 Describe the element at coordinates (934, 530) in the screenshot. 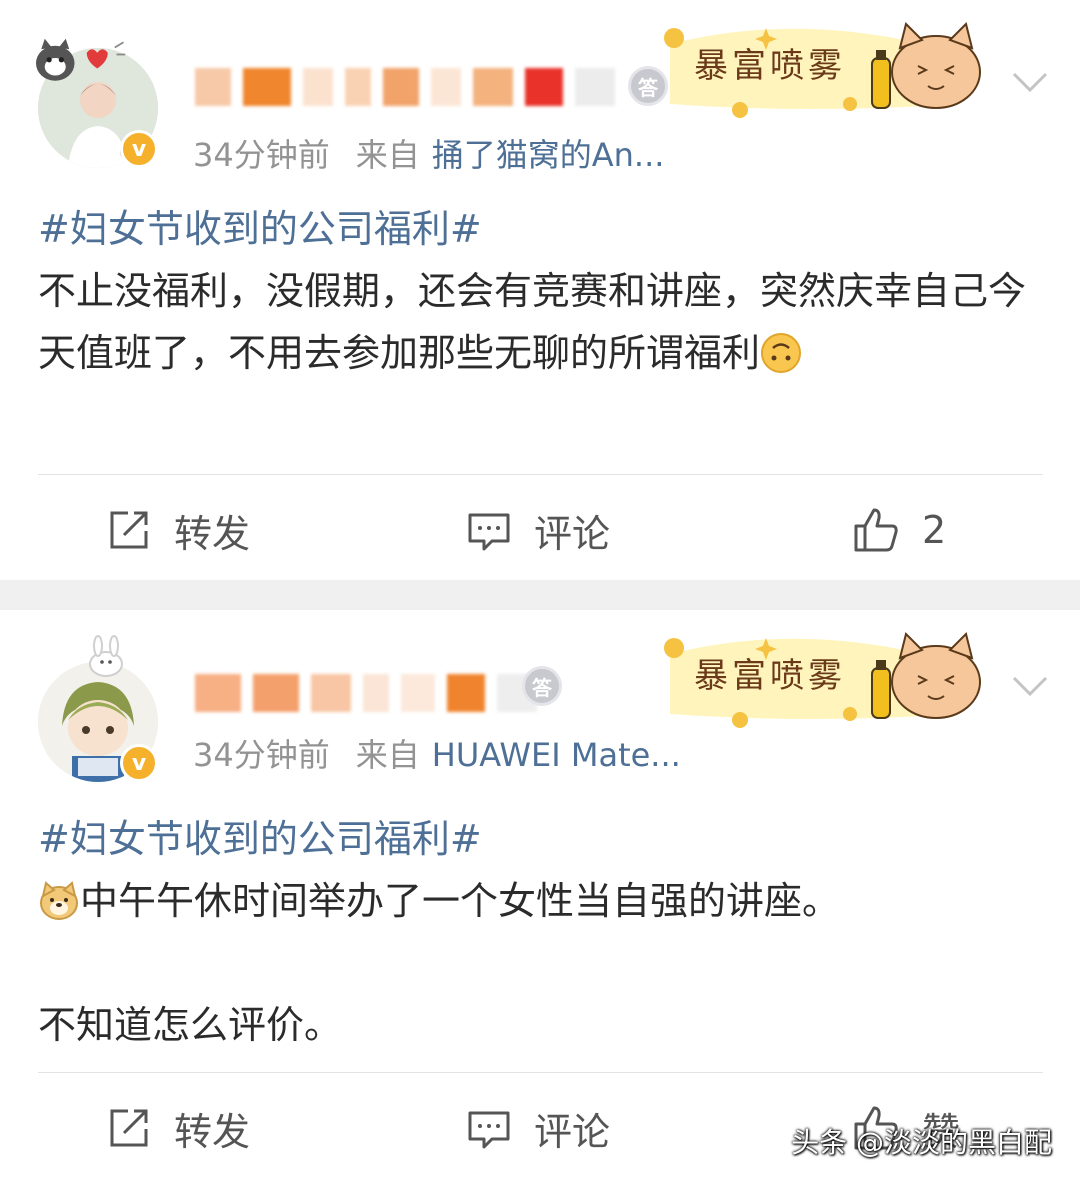

I see `like-count: 2` at that location.